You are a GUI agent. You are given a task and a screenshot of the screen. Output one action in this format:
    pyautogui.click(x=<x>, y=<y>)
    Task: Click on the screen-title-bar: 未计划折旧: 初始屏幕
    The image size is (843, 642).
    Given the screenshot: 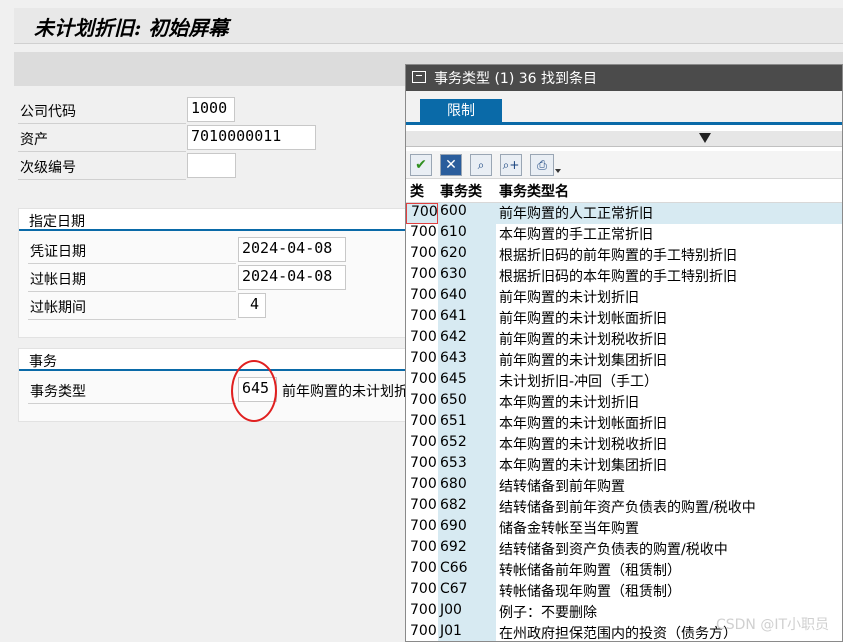 What is the action you would take?
    pyautogui.click(x=428, y=26)
    